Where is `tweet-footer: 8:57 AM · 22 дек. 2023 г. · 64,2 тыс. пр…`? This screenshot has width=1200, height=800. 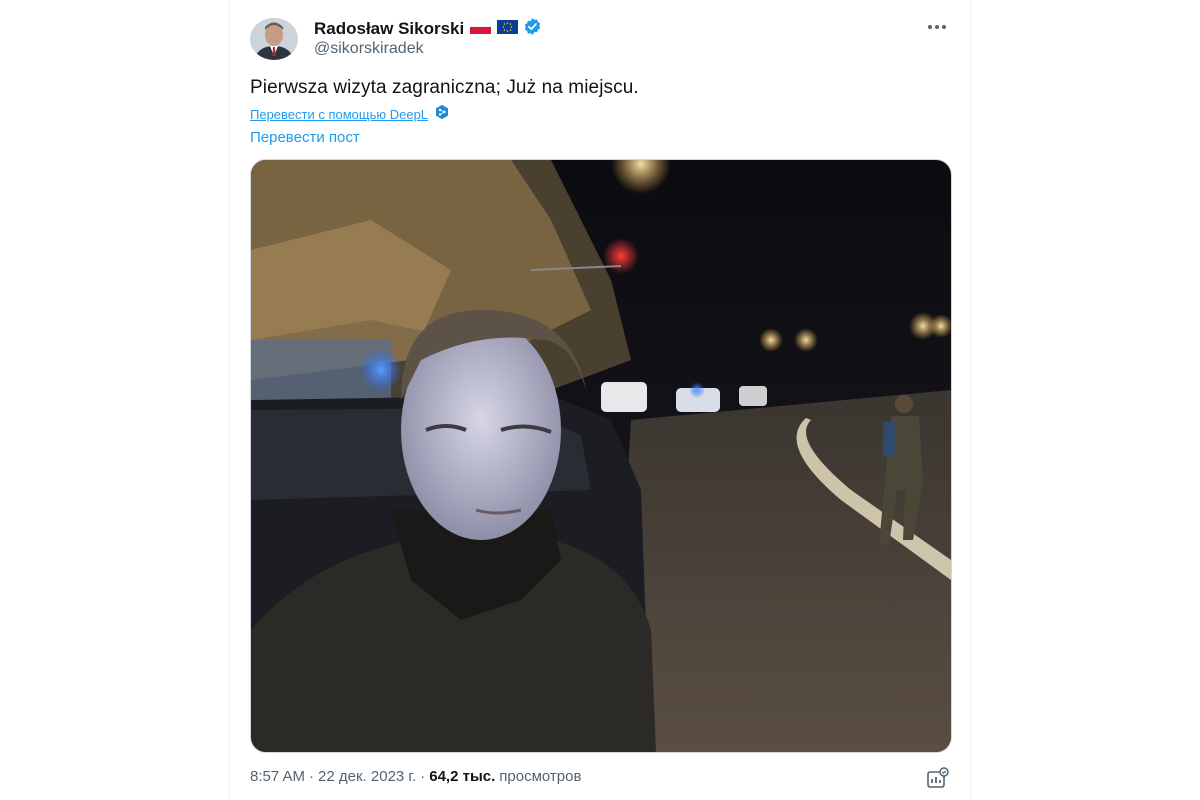 tweet-footer: 8:57 AM · 22 дек. 2023 г. · 64,2 тыс. пр… is located at coordinates (415, 776).